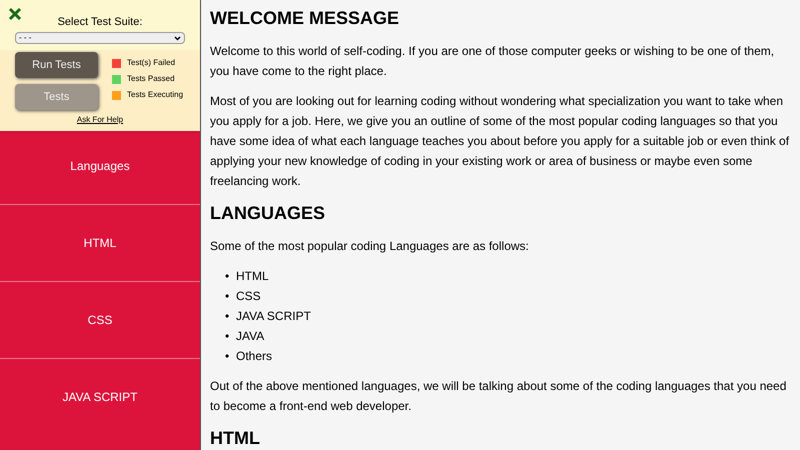 The width and height of the screenshot is (800, 450). Describe the element at coordinates (100, 396) in the screenshot. I see `sidebar-item: JAVA SCRIPT` at that location.